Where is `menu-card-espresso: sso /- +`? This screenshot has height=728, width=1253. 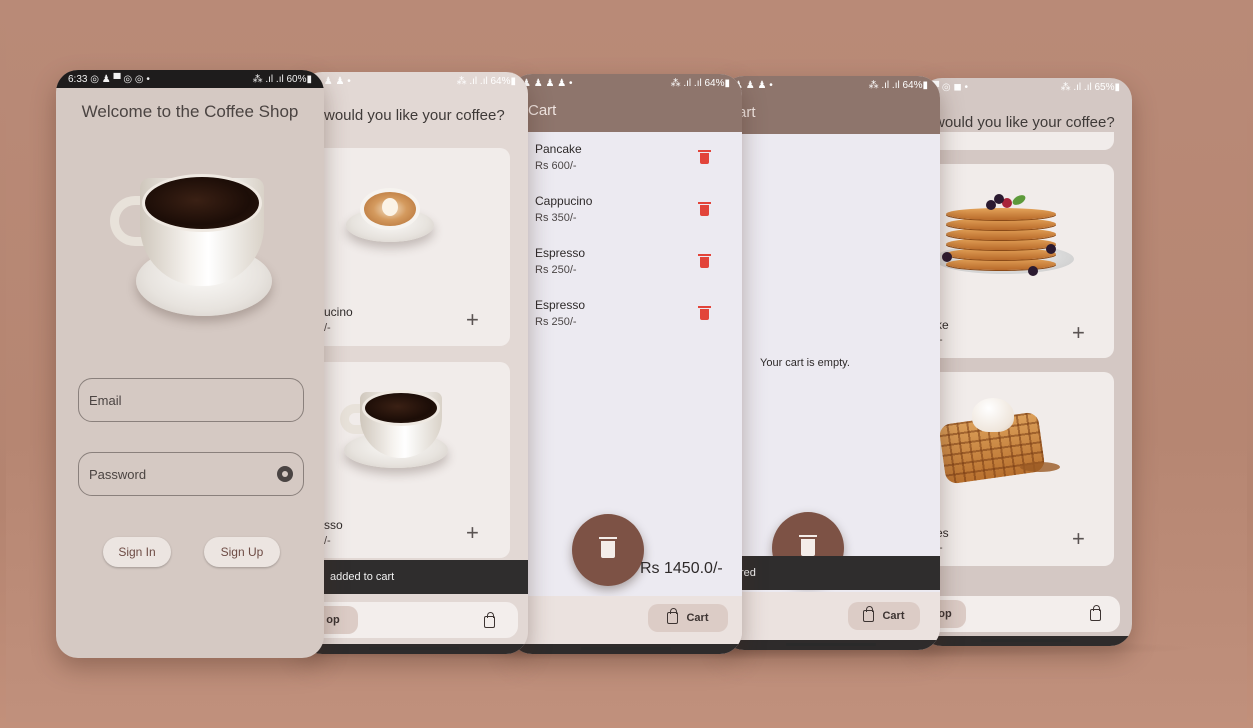 menu-card-espresso: sso /- + is located at coordinates (405, 460).